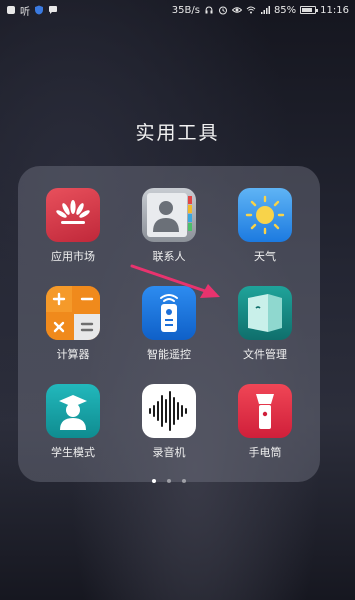  Describe the element at coordinates (53, 10) in the screenshot. I see `message-icon` at that location.